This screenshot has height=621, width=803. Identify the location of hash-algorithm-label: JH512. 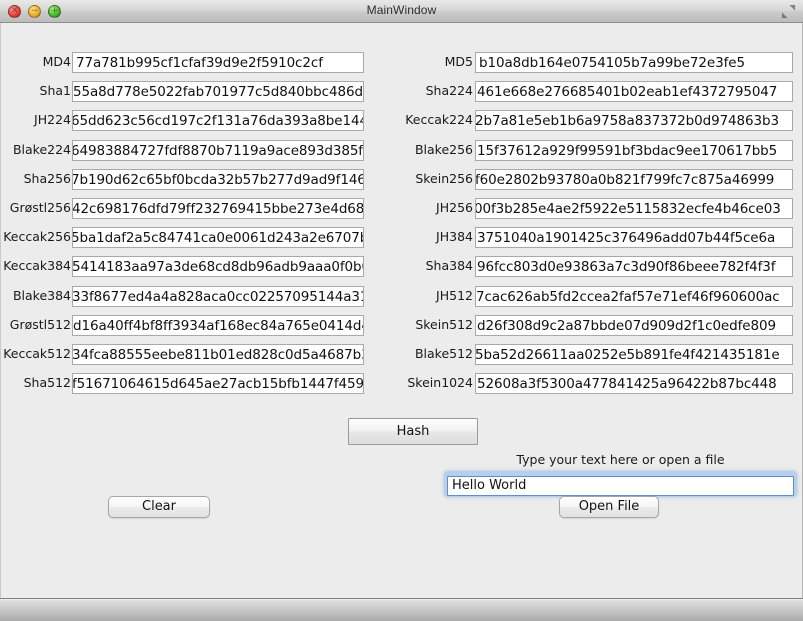
(454, 295).